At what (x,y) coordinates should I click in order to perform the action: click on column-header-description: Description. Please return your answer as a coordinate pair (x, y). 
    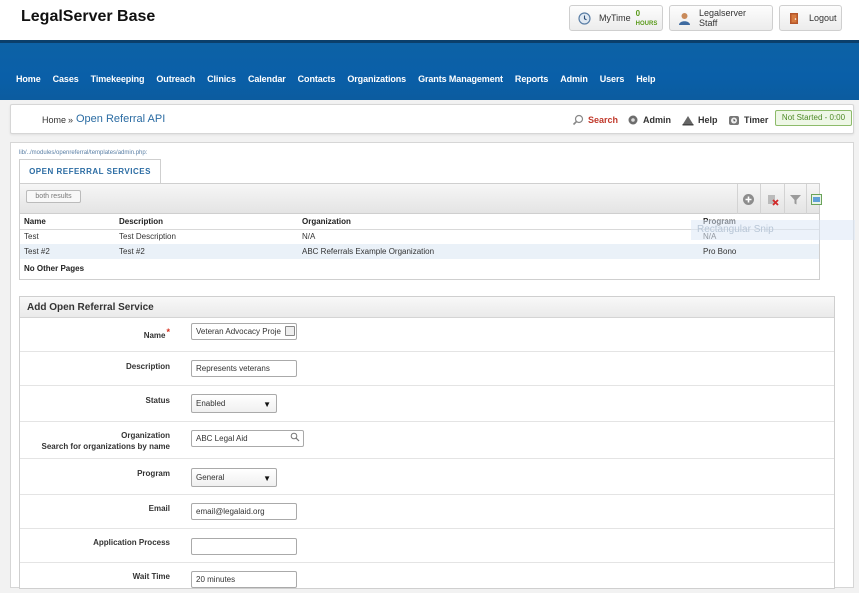
    Looking at the image, I should click on (206, 222).